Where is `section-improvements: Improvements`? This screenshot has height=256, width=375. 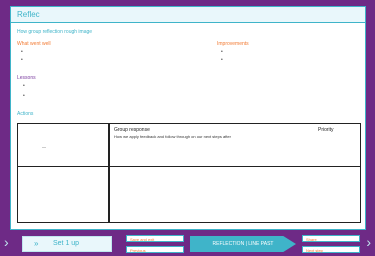
section-improvements: Improvements is located at coordinates (233, 44).